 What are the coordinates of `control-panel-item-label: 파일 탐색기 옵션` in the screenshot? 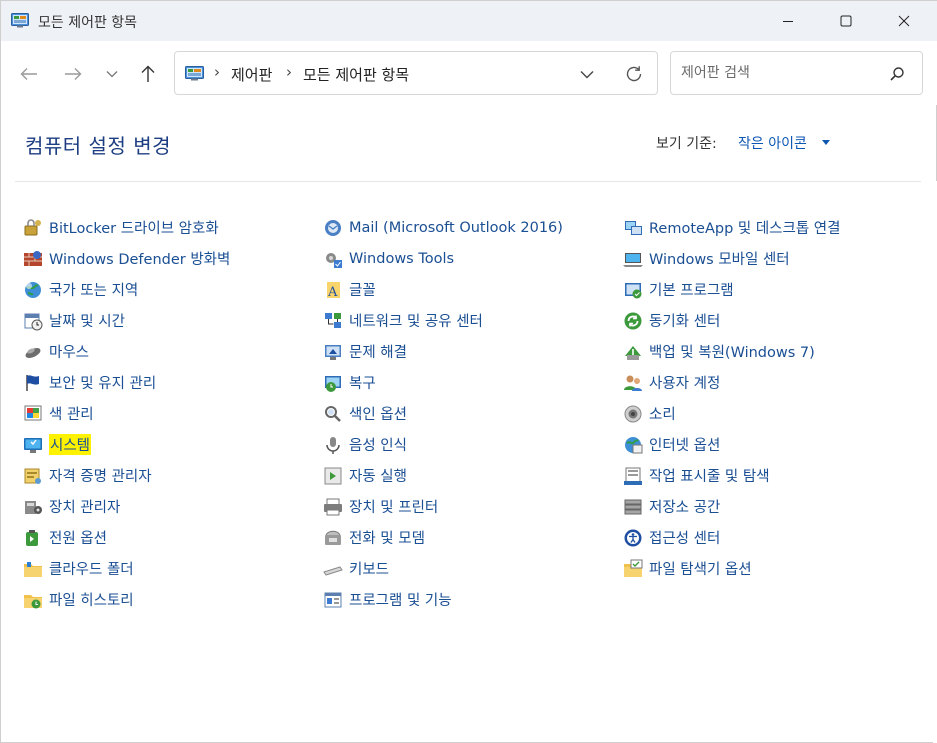 It's located at (700, 568).